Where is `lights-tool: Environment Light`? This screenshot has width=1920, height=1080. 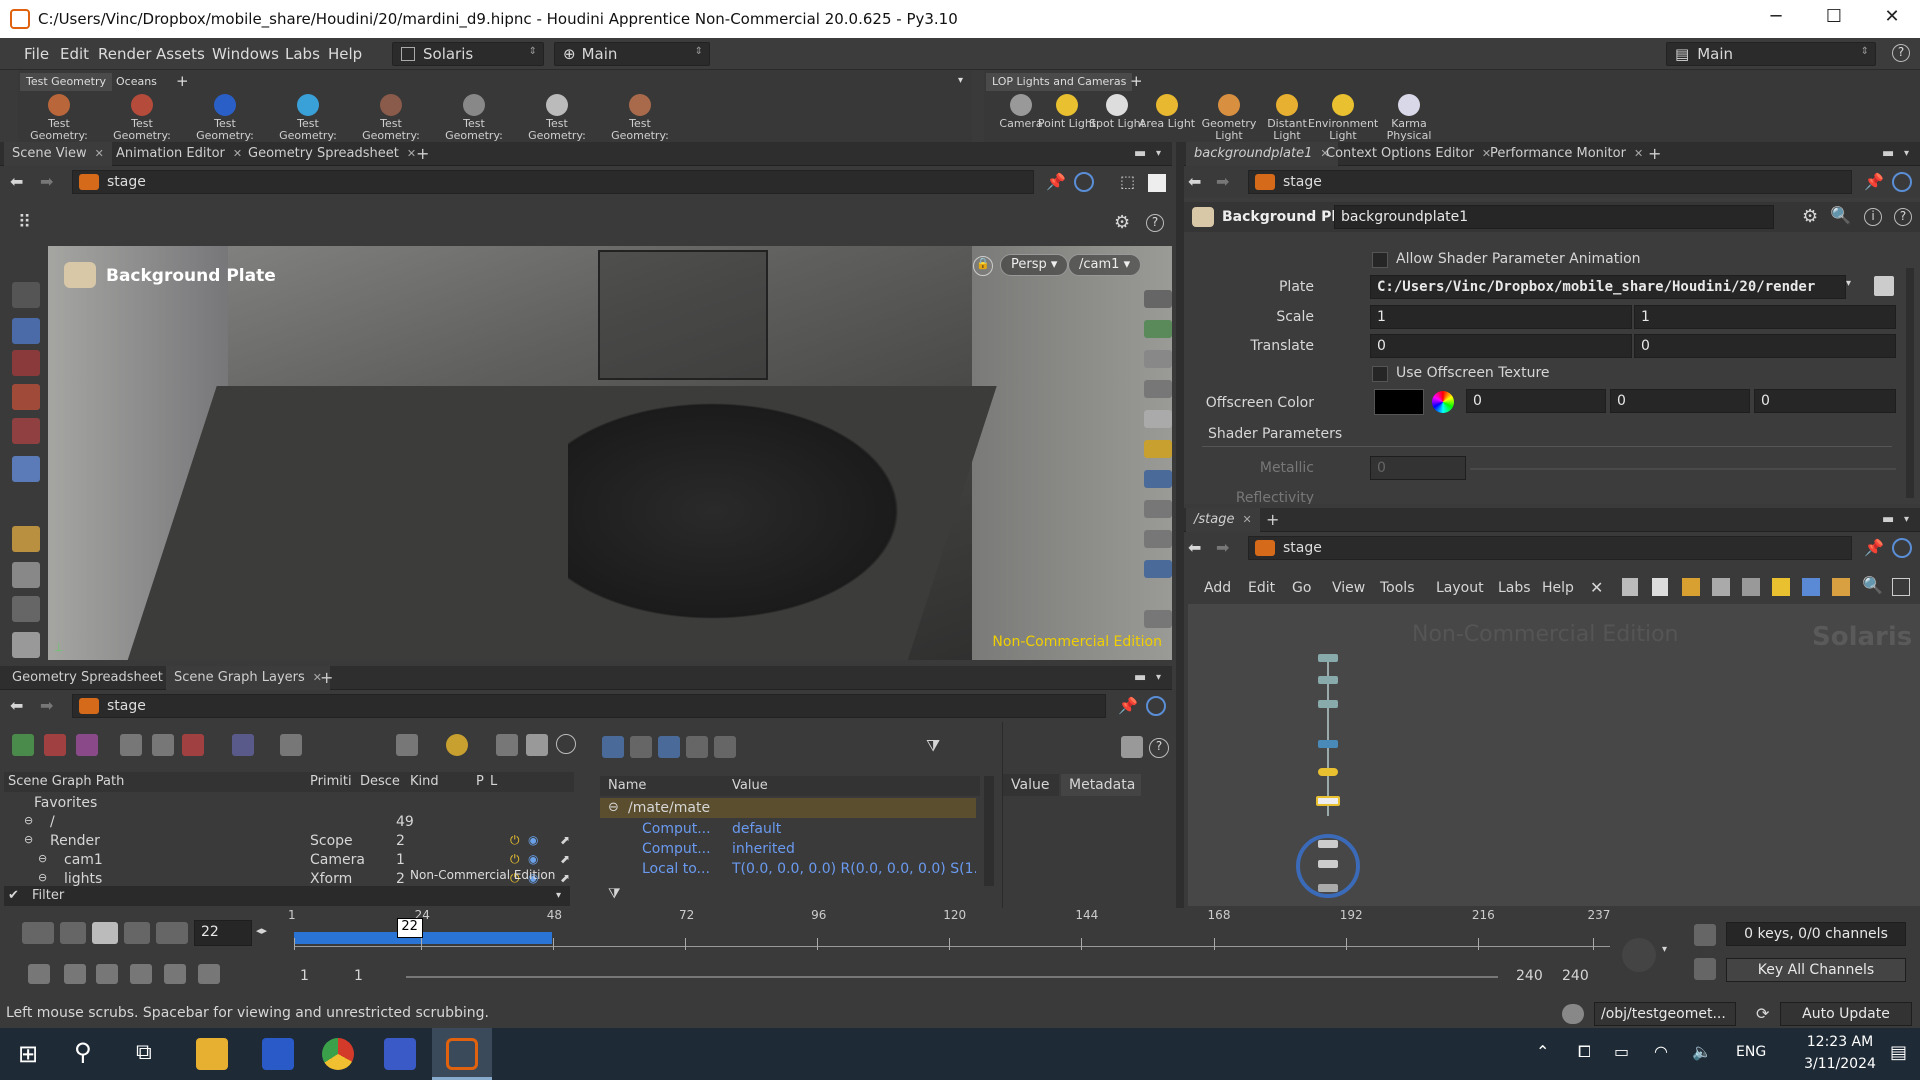 lights-tool: Environment Light is located at coordinates (1343, 118).